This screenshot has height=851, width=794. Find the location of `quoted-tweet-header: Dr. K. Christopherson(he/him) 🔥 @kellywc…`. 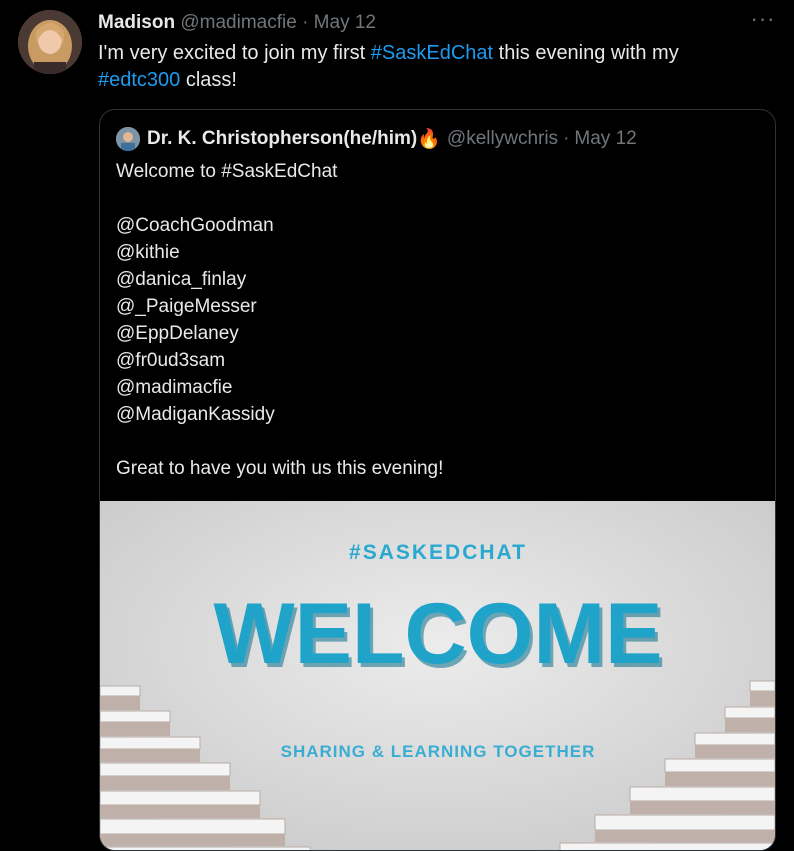

quoted-tweet-header: Dr. K. Christopherson(he/him) 🔥 @kellywc… is located at coordinates (376, 139).